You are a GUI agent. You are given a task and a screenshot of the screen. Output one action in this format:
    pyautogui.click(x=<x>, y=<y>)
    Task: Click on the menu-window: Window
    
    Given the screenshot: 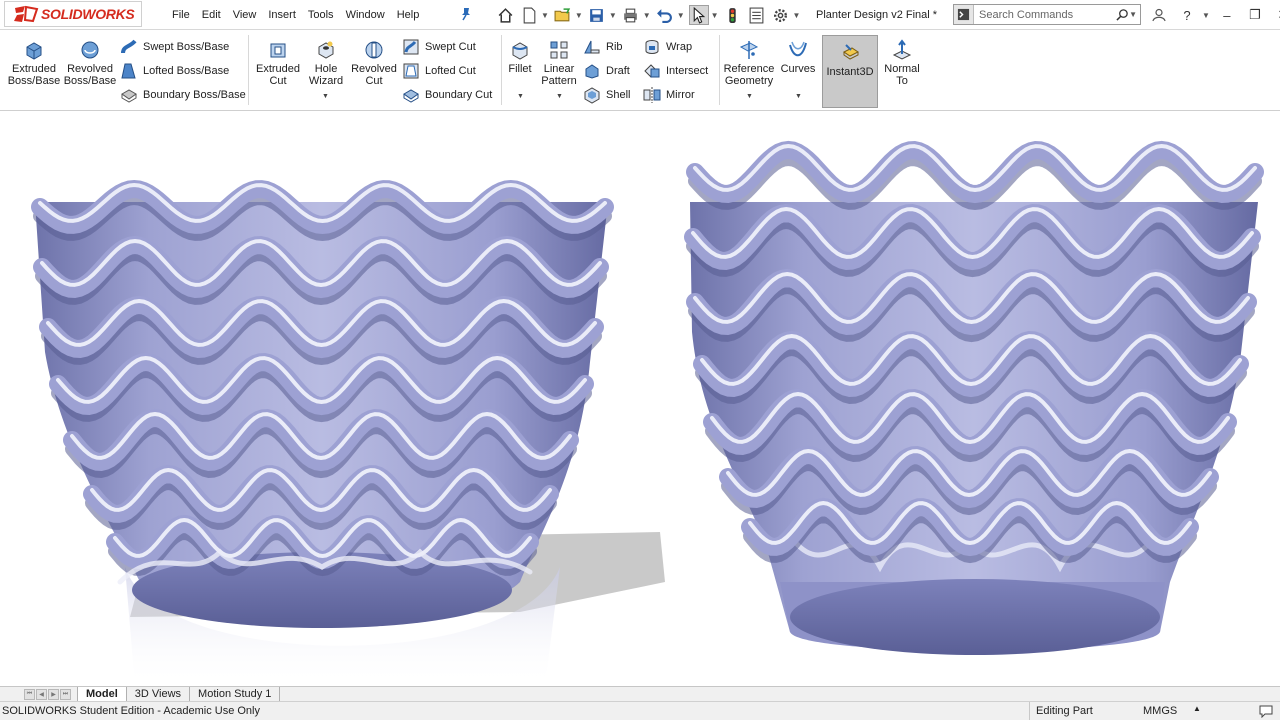 What is the action you would take?
    pyautogui.click(x=365, y=15)
    